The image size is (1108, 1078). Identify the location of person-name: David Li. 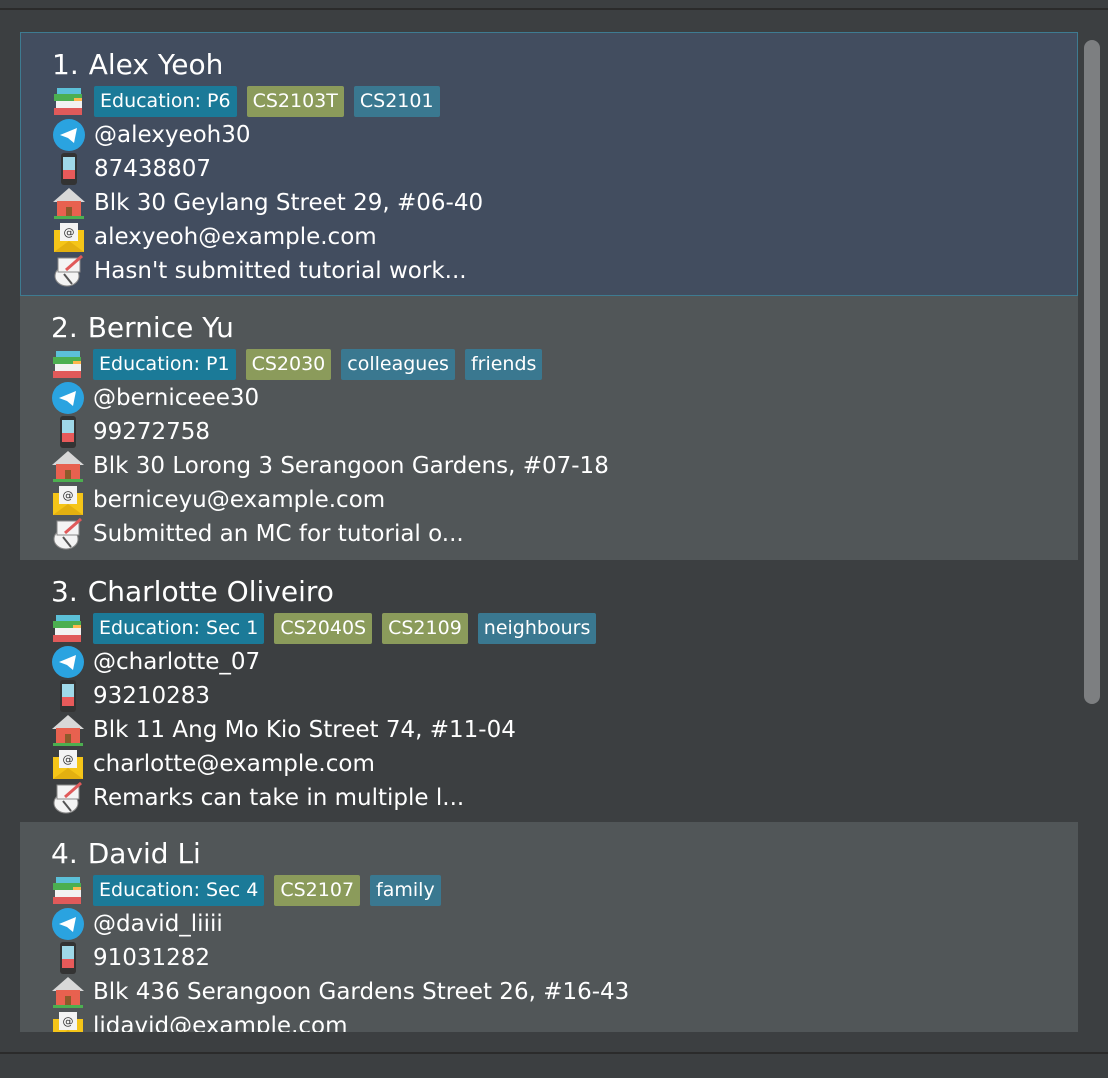
(144, 853).